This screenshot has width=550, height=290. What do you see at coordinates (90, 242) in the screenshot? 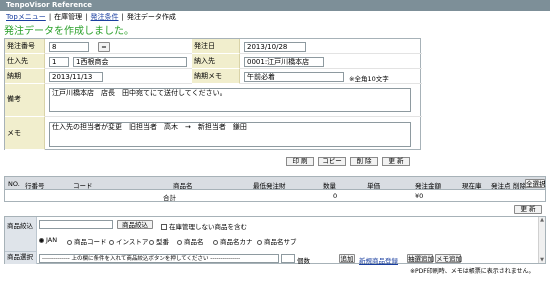
I see `radio-product-code-label: 商品コード` at bounding box center [90, 242].